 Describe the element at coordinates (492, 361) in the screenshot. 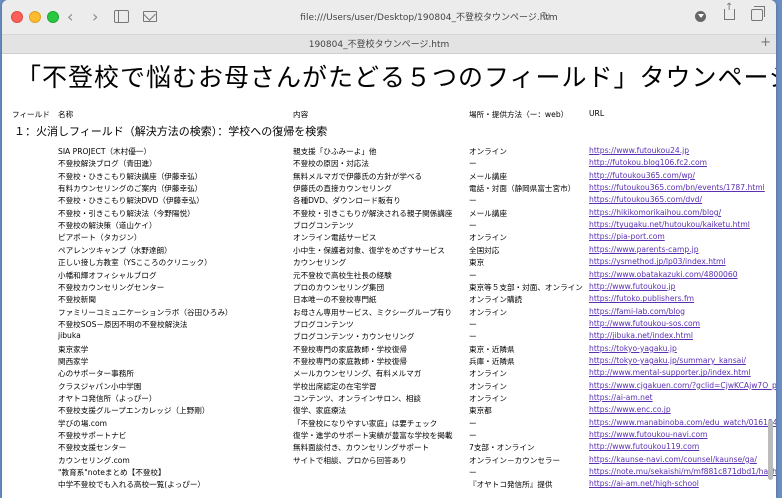

I see `row-location: 兵庫・近隣県` at that location.